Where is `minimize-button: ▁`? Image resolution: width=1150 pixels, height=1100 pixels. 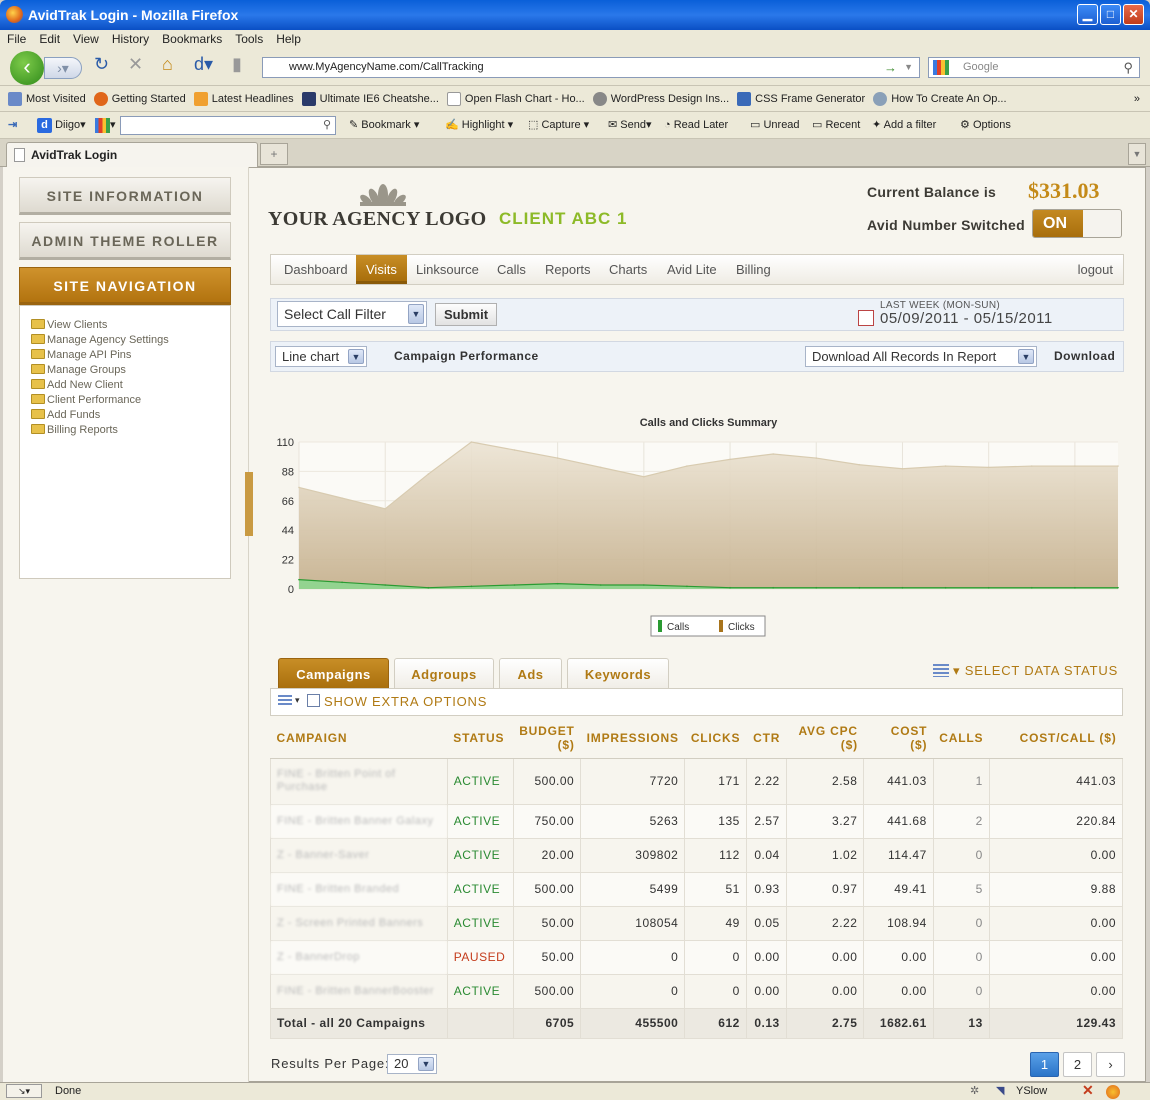
minimize-button: ▁ is located at coordinates (1087, 14).